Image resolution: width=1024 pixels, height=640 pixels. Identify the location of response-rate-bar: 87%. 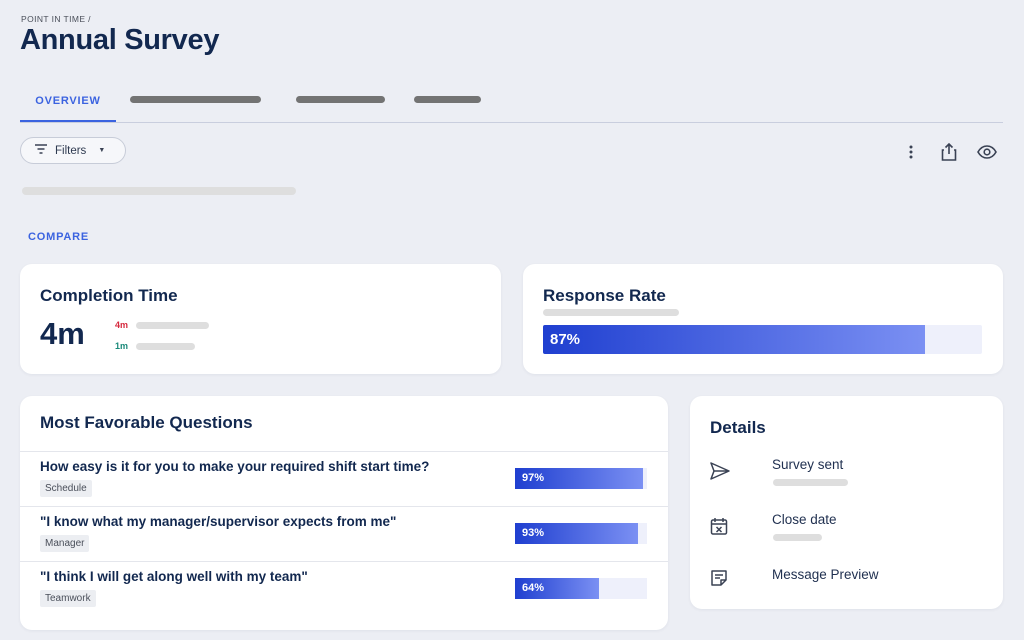
(762, 339).